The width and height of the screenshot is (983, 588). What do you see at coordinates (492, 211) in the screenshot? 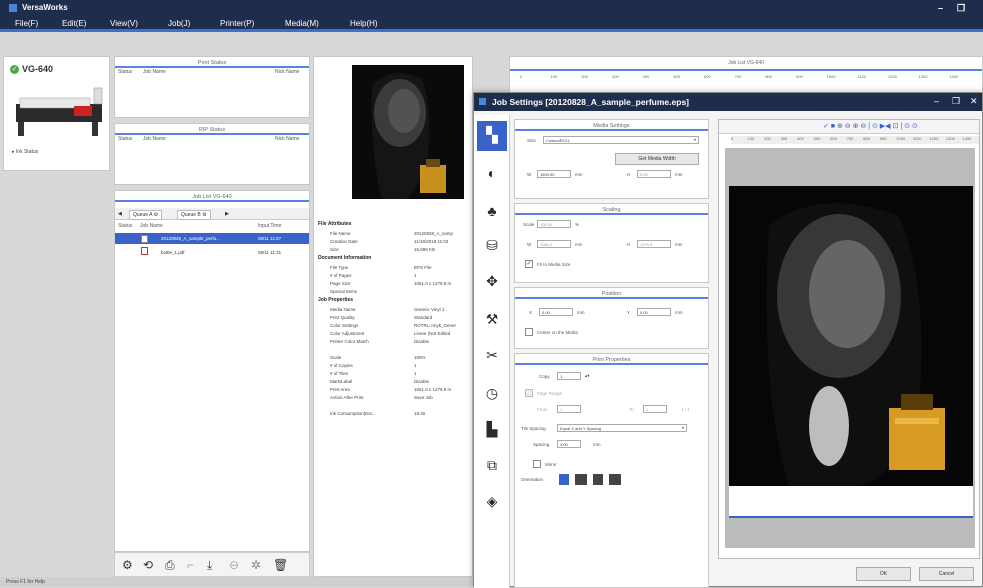
I see `color-icon: ♣` at bounding box center [492, 211].